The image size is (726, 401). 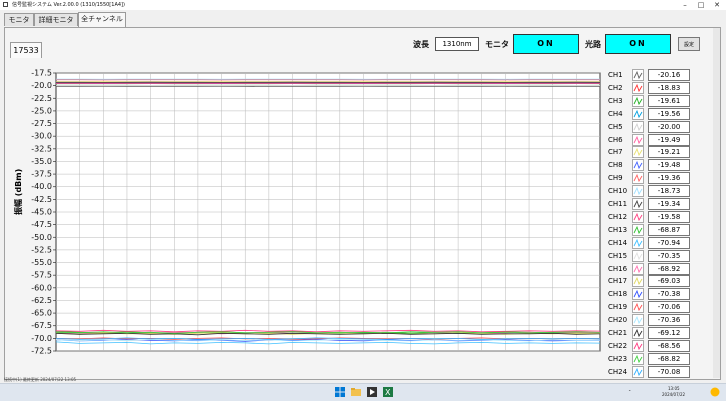 What do you see at coordinates (669, 307) in the screenshot?
I see `channel-value: -70.06` at bounding box center [669, 307].